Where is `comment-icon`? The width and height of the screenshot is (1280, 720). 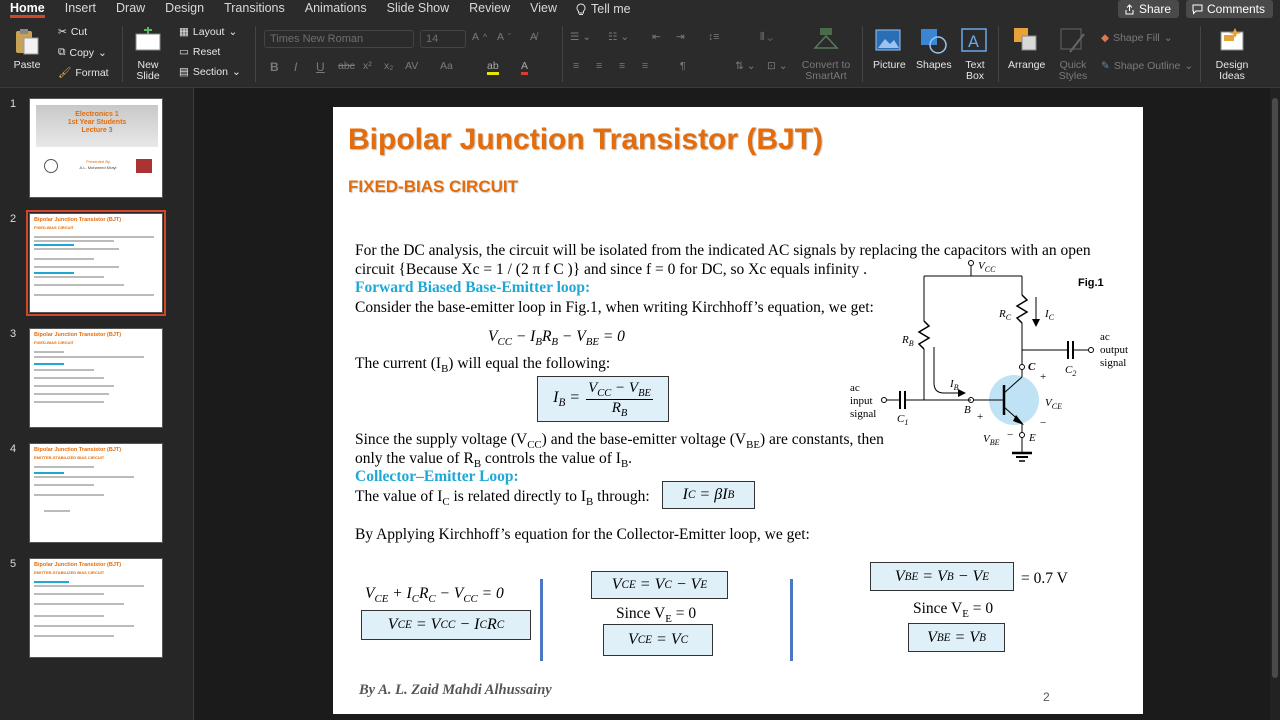
comment-icon is located at coordinates (1197, 9).